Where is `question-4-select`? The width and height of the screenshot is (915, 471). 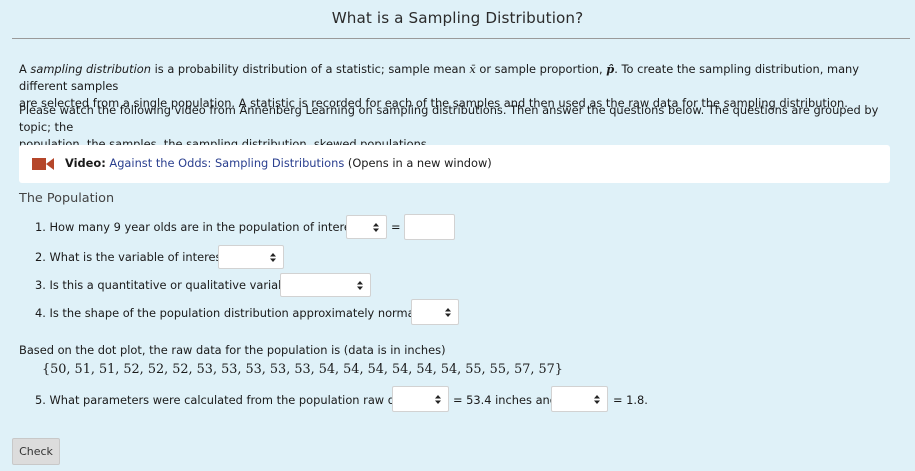
question-4-select is located at coordinates (435, 312).